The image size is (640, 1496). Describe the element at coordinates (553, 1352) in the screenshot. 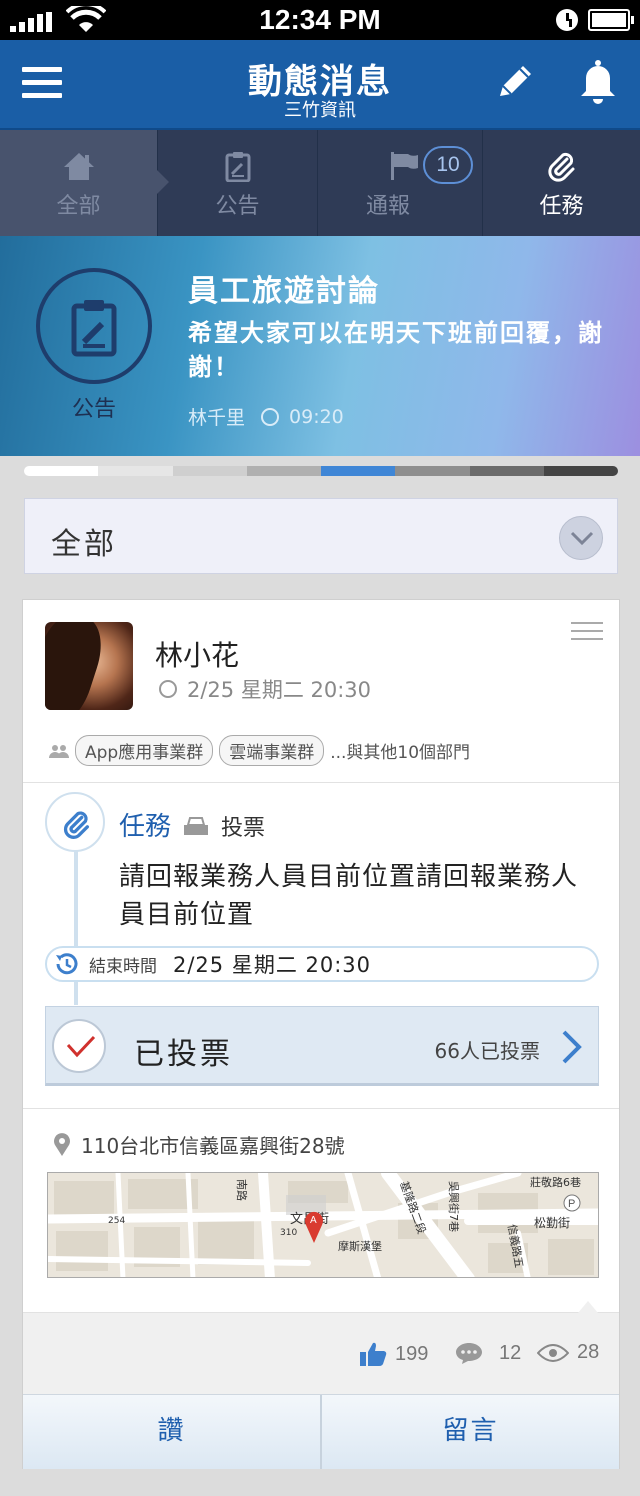

I see `eye-icon` at that location.